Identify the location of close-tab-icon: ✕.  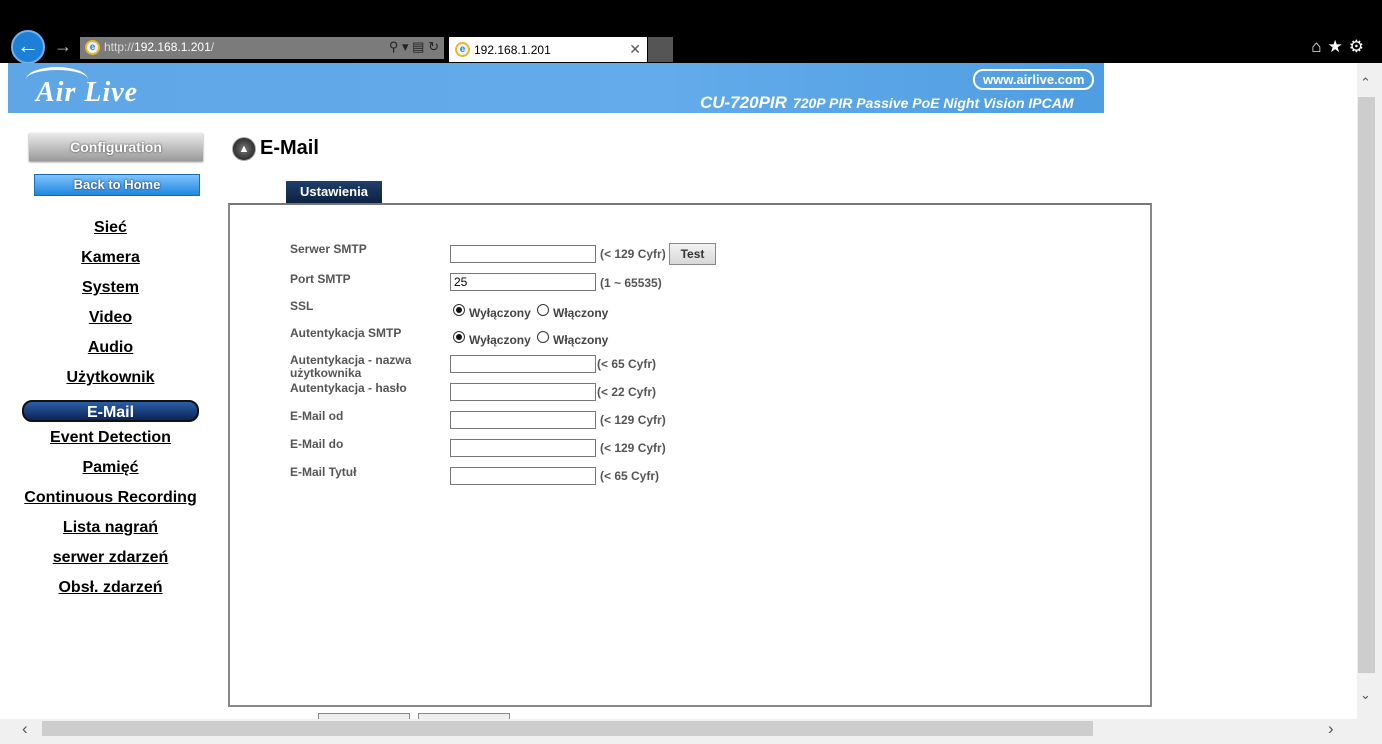
(635, 49).